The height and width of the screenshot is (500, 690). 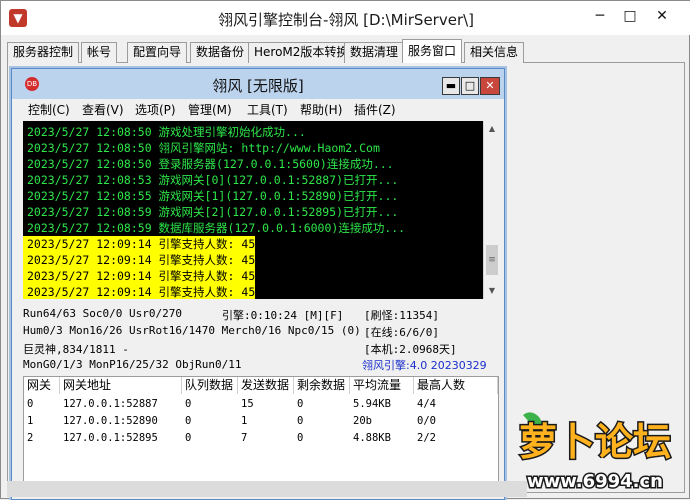 I want to click on stat-run: Run64/63 Soc0/0 Usr0/270, so click(x=102, y=313).